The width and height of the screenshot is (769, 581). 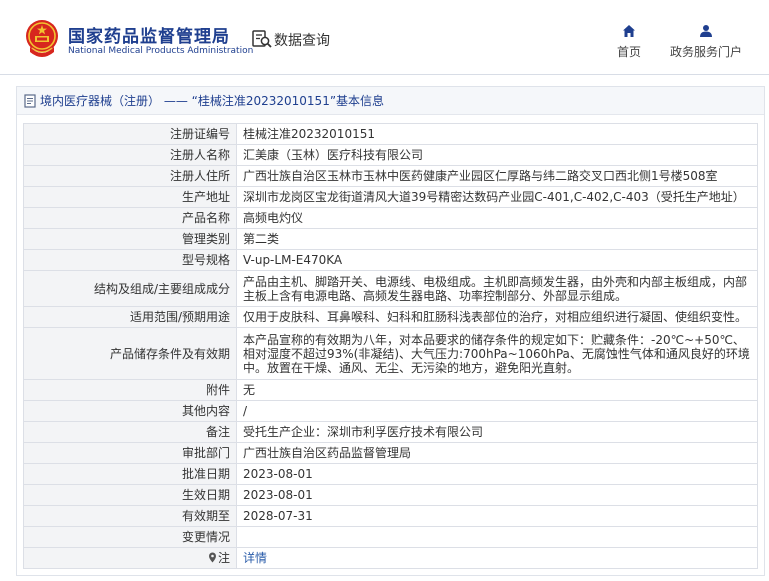 I want to click on nav-service-label: 政务服务门户, so click(x=705, y=52).